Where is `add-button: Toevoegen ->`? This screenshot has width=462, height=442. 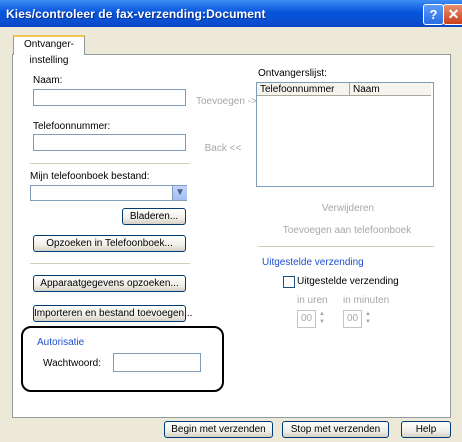 add-button: Toevoegen -> is located at coordinates (226, 103).